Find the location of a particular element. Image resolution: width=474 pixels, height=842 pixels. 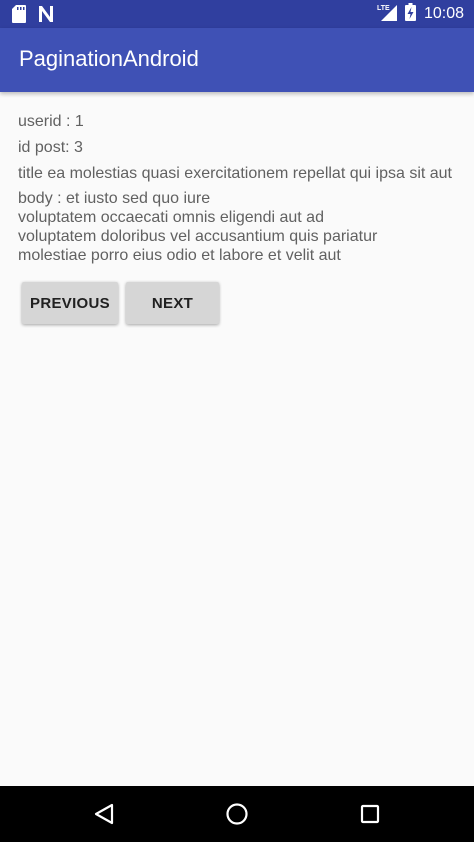

notification-n-icon is located at coordinates (46, 16).